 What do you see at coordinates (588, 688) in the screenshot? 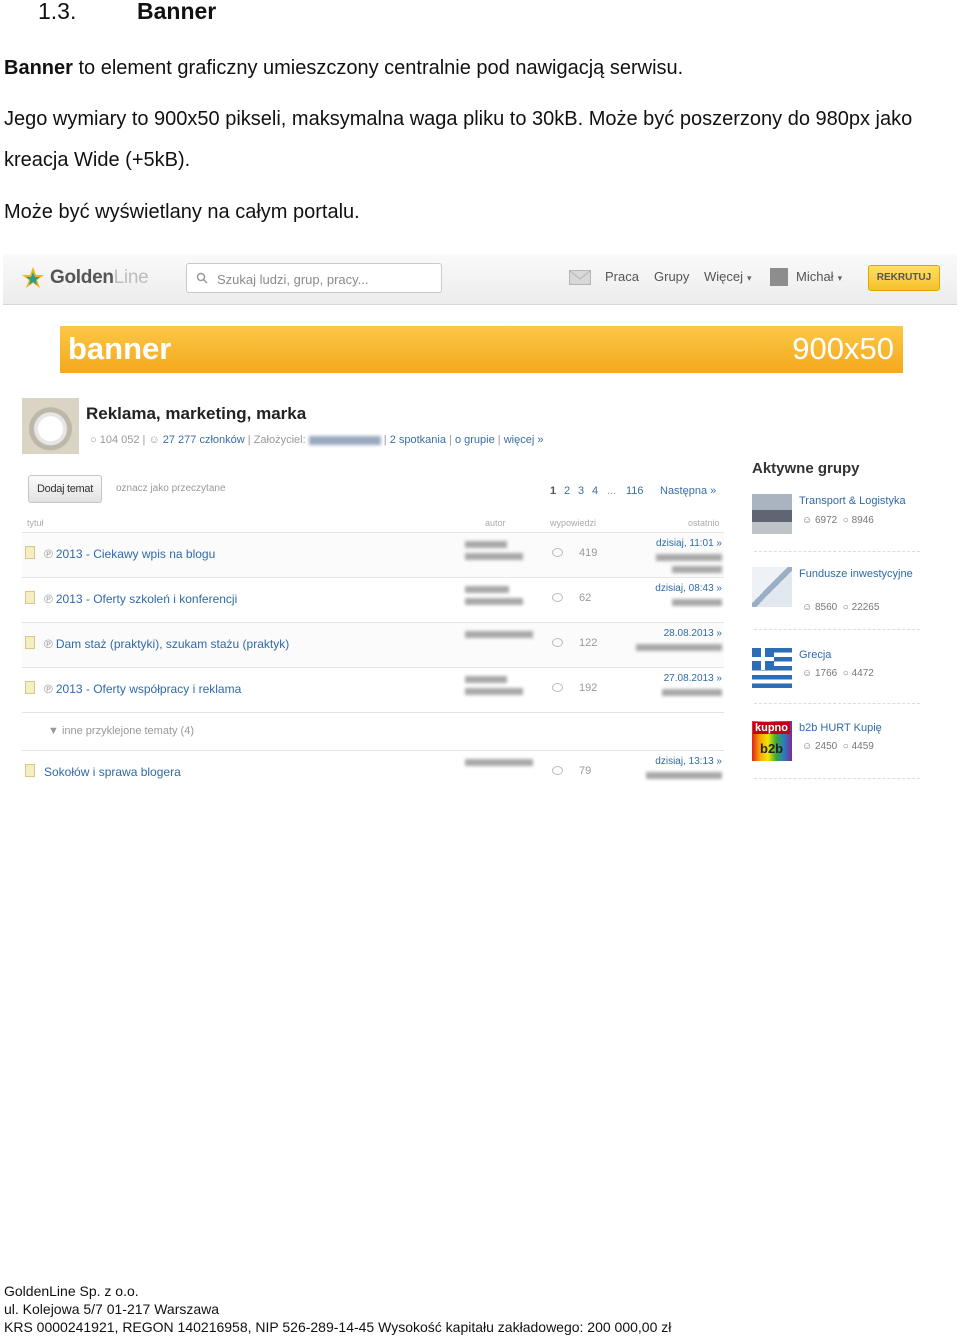
I see `reply-count: 192` at bounding box center [588, 688].